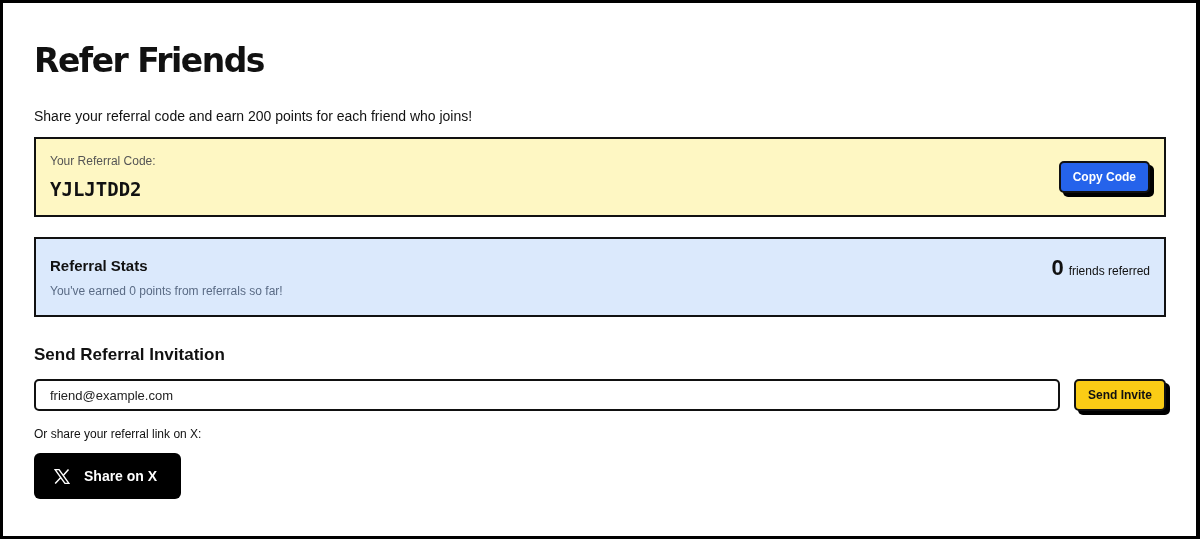  What do you see at coordinates (1057, 268) in the screenshot?
I see `referral-count: 0` at bounding box center [1057, 268].